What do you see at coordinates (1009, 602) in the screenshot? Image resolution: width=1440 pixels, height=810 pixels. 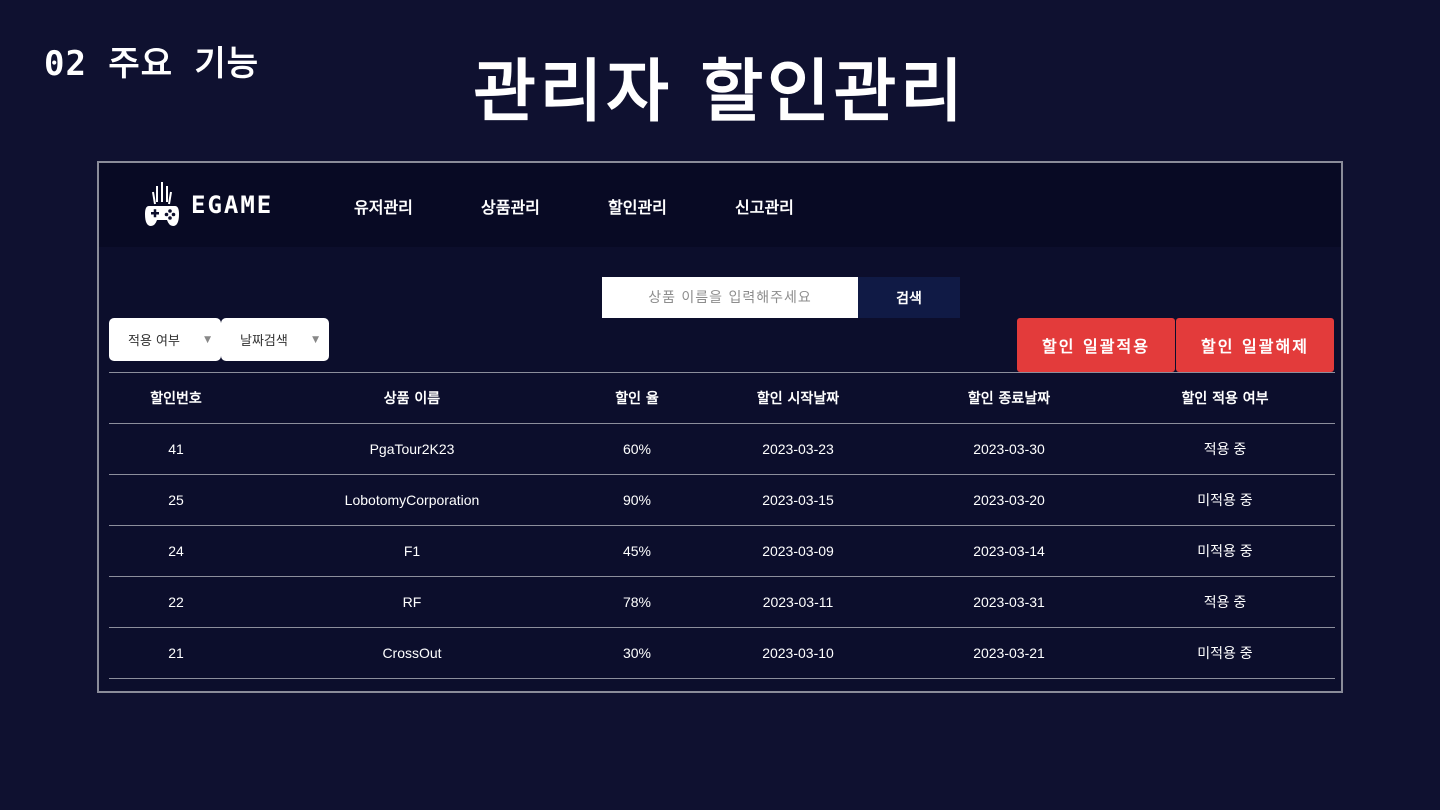 I see `cell-end-date: 2023-03-31` at bounding box center [1009, 602].